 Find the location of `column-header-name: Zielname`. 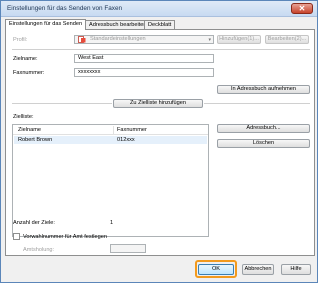

column-header-name: Zielname is located at coordinates (29, 130).